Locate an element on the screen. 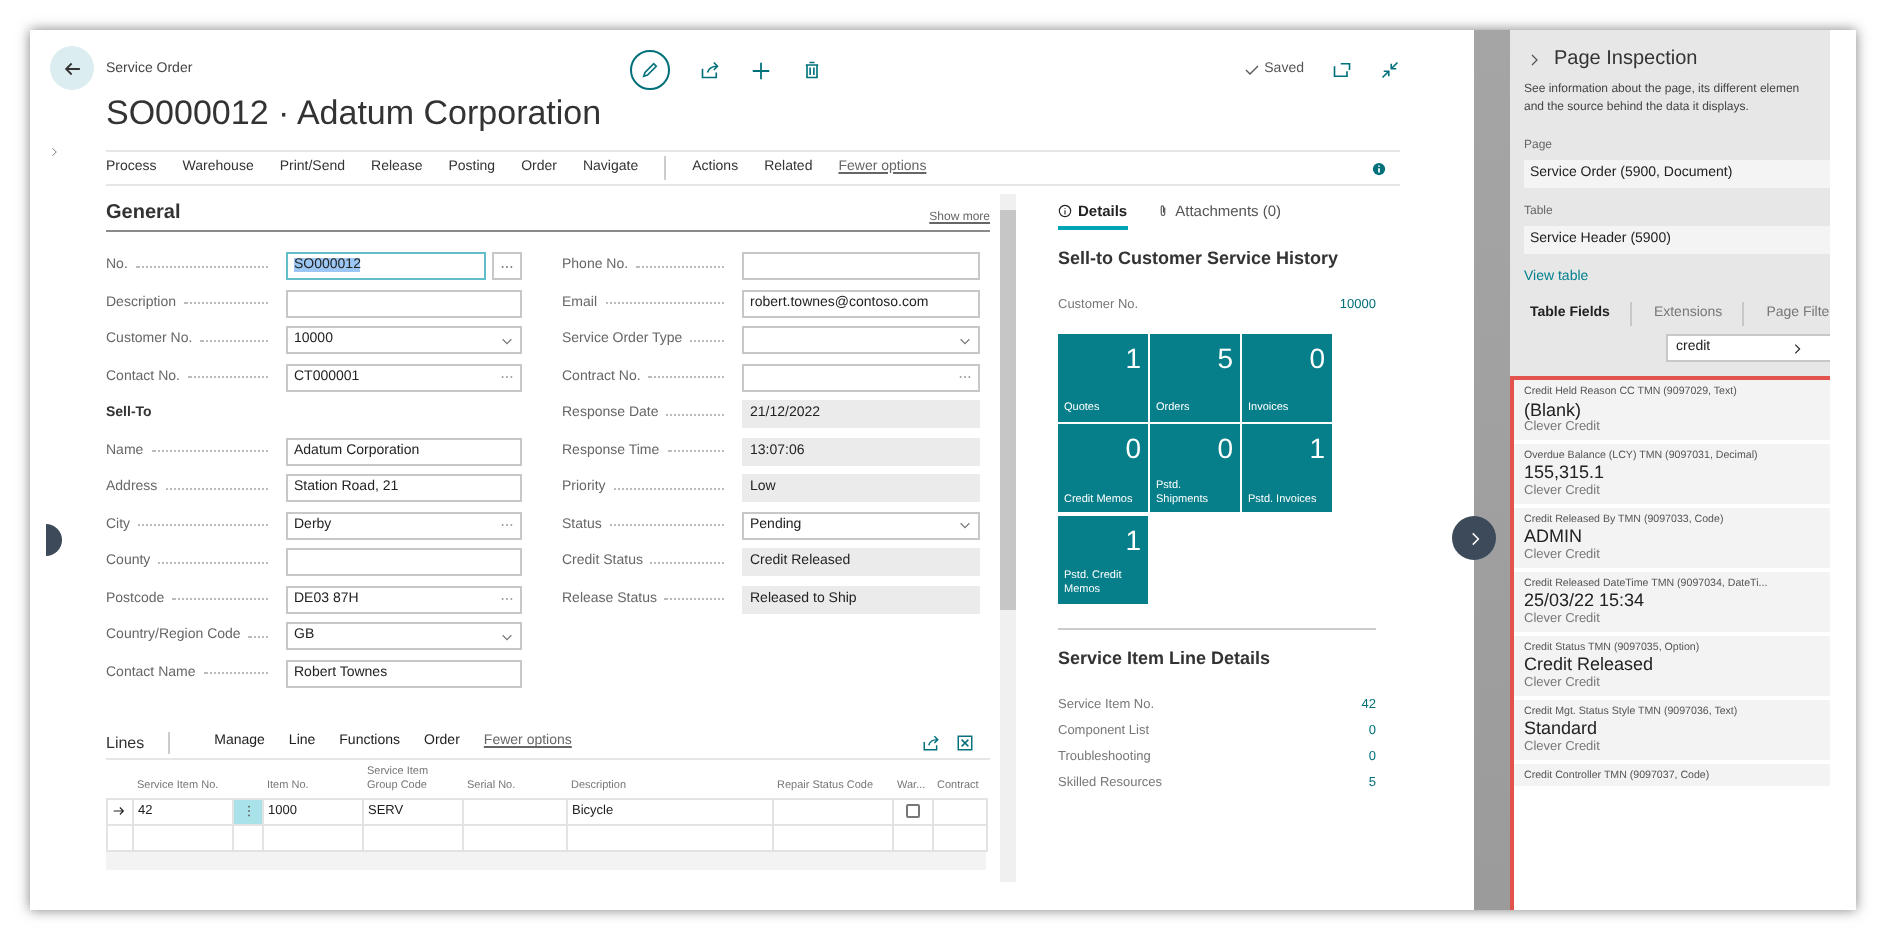 The width and height of the screenshot is (1878, 938). field-value: ADMIN is located at coordinates (1554, 537).